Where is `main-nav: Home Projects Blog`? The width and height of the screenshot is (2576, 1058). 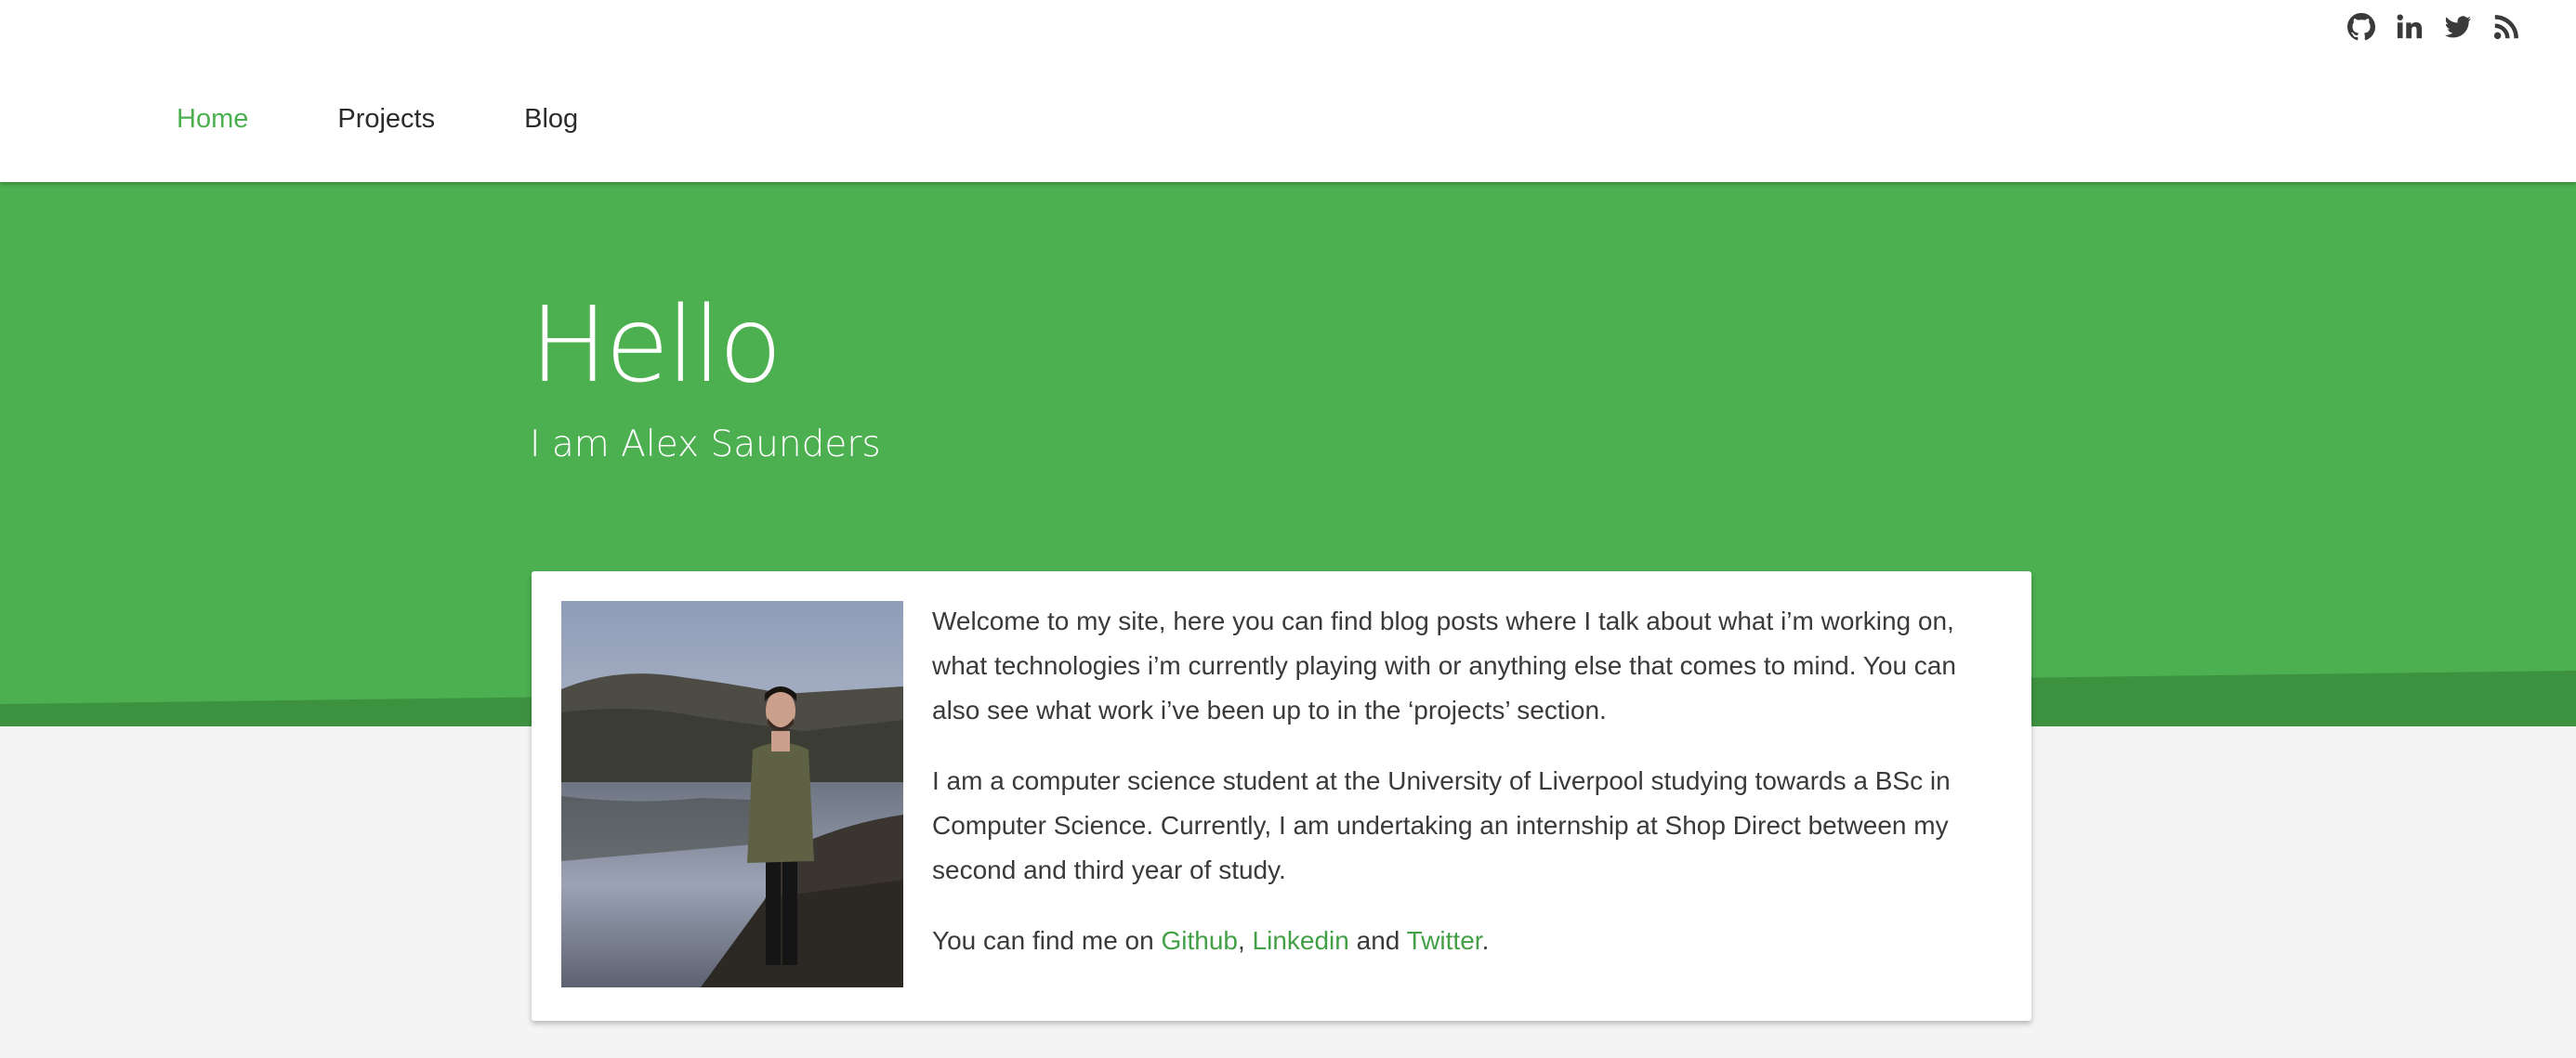
main-nav: Home Projects Blog is located at coordinates (422, 119).